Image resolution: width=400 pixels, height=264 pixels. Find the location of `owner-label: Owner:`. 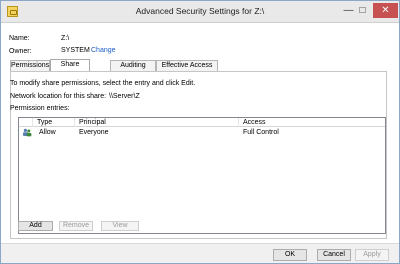

owner-label: Owner: is located at coordinates (20, 51).